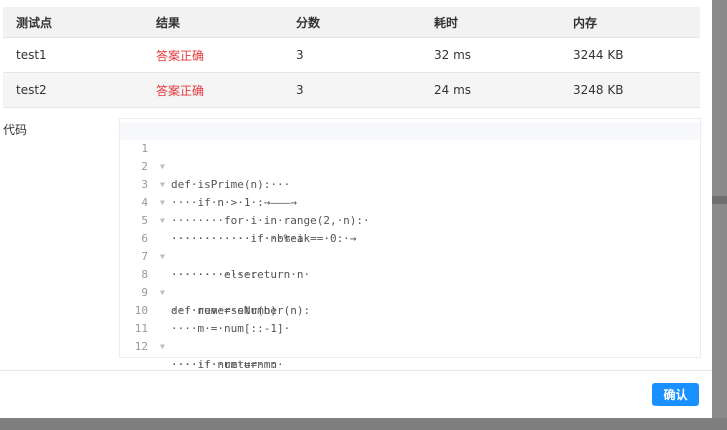 This screenshot has height=430, width=727. What do you see at coordinates (410, 219) in the screenshot?
I see `code-line: 5 ················break` at bounding box center [410, 219].